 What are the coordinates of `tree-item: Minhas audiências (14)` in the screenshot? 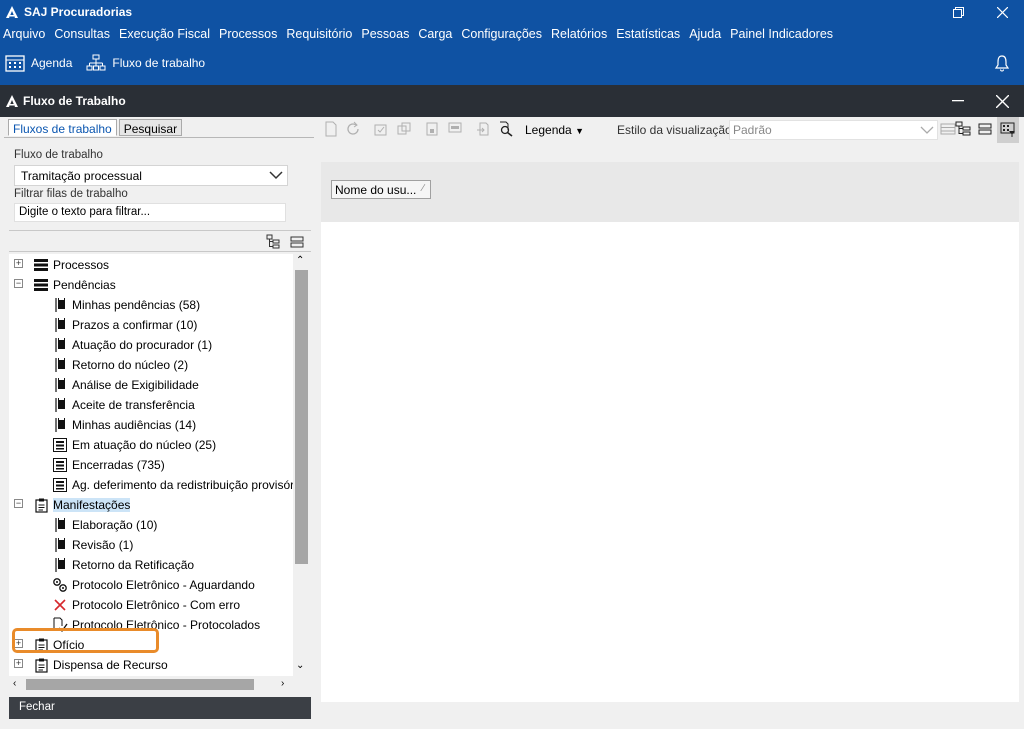 It's located at (124, 425).